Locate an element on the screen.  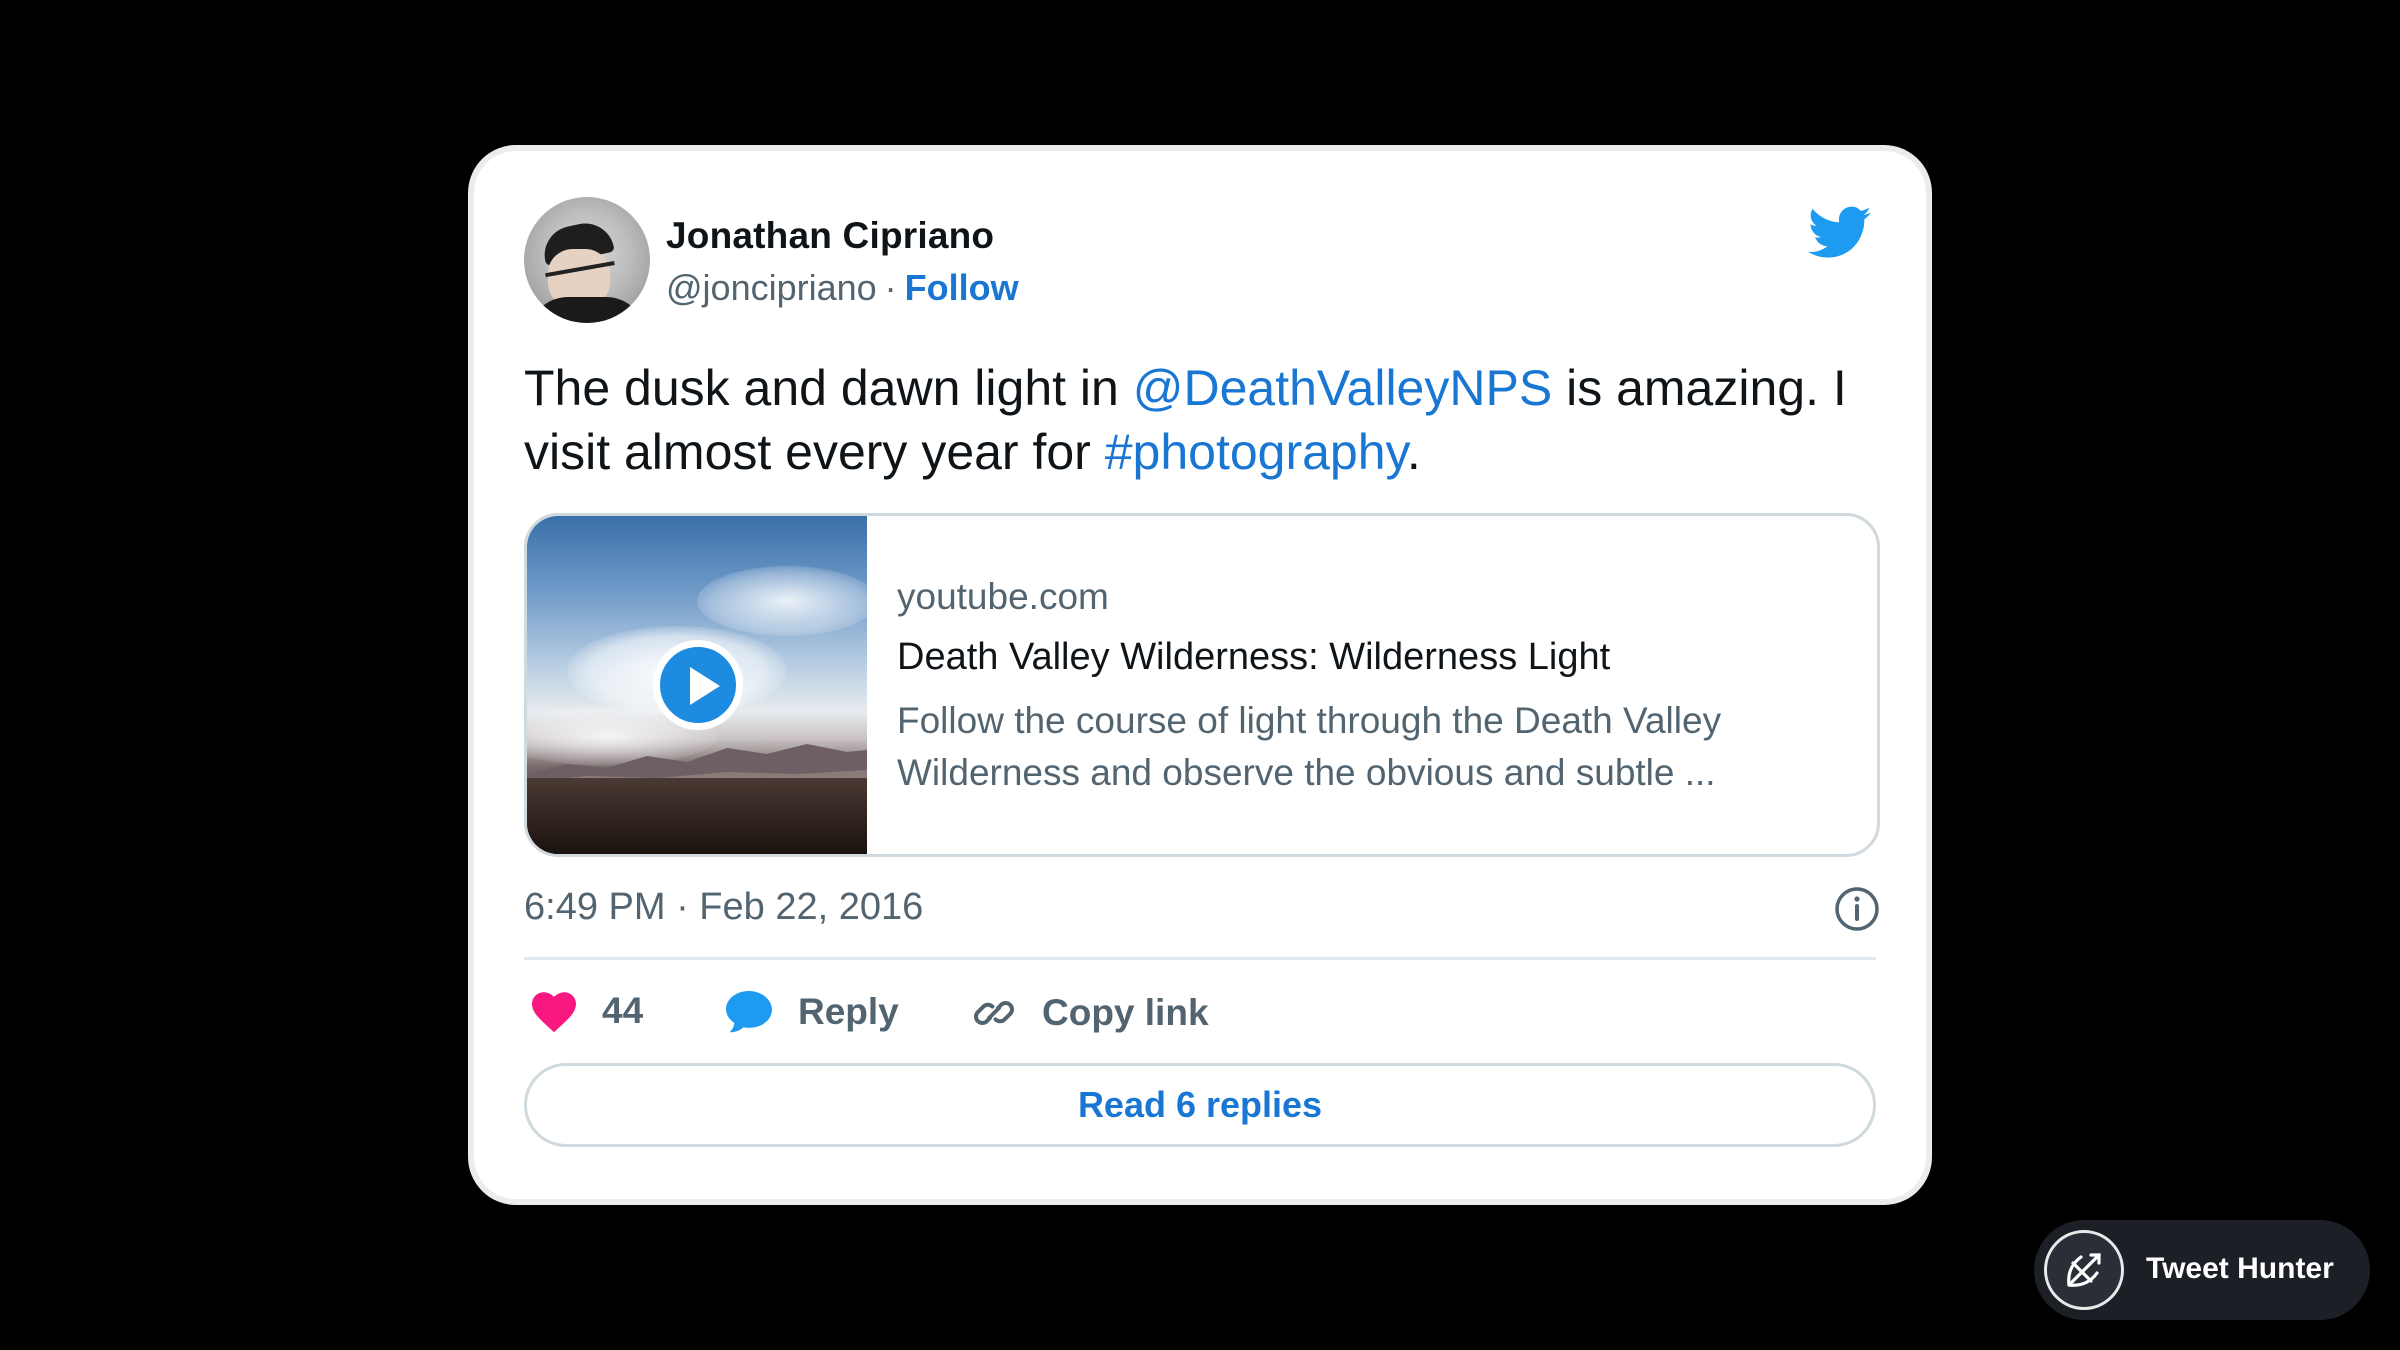
tweet-hunter-logo-icon is located at coordinates (2084, 1270).